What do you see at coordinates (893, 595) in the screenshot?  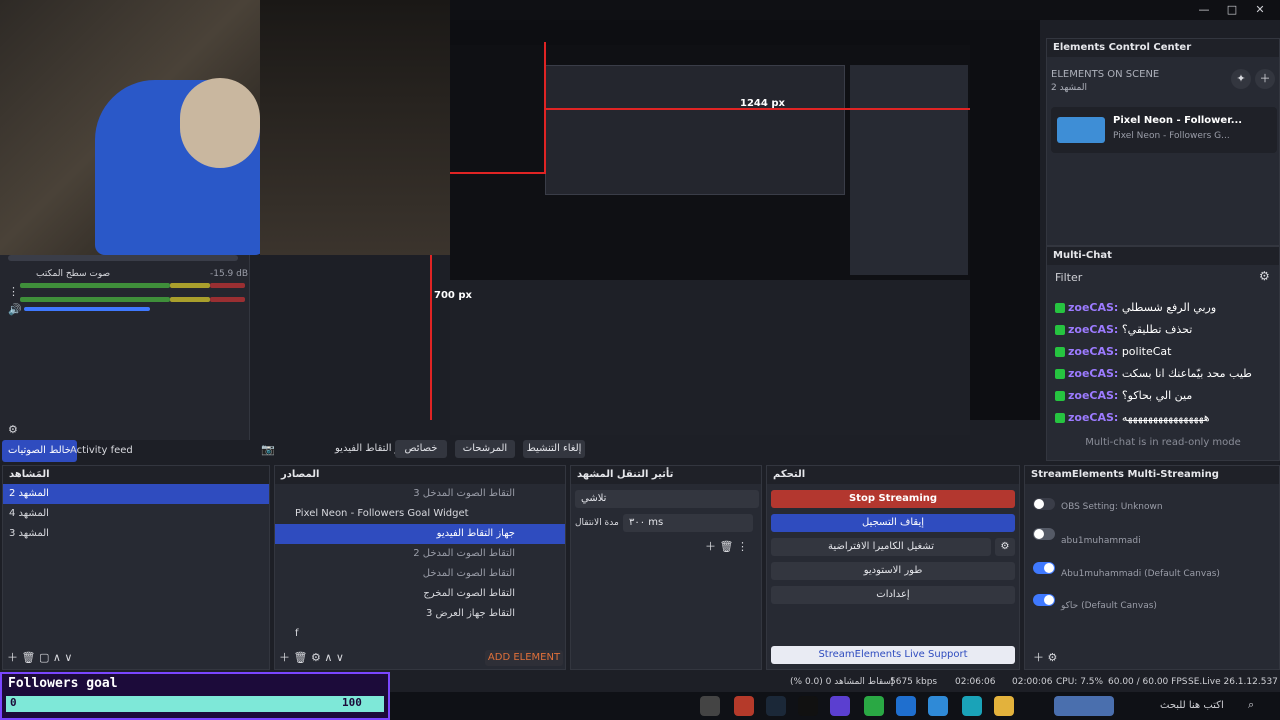 I see `settings-button: إعدادات` at bounding box center [893, 595].